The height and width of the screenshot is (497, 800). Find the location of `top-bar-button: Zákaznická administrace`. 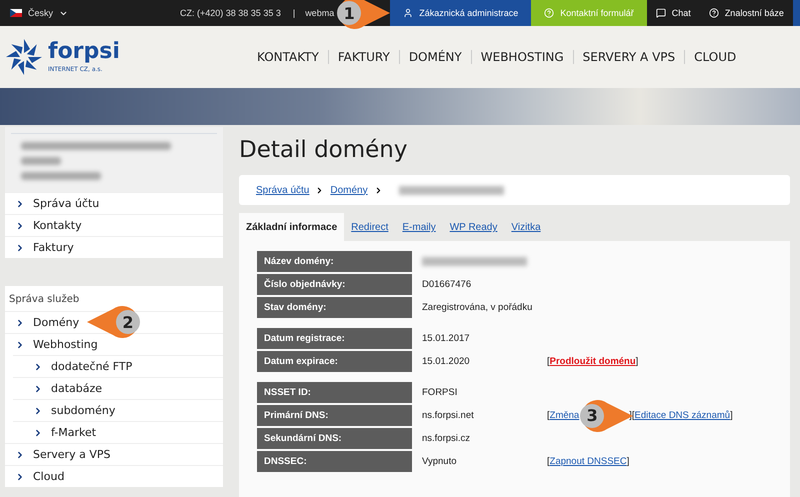

top-bar-button: Zákaznická administrace is located at coordinates (461, 13).